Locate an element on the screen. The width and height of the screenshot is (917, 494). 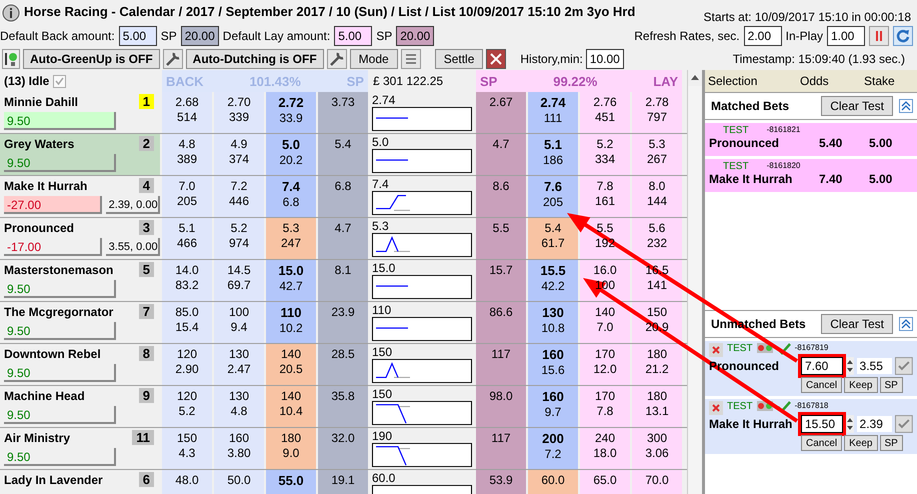
auto-dutching-button: Auto-Dutching is OFF is located at coordinates (255, 58).